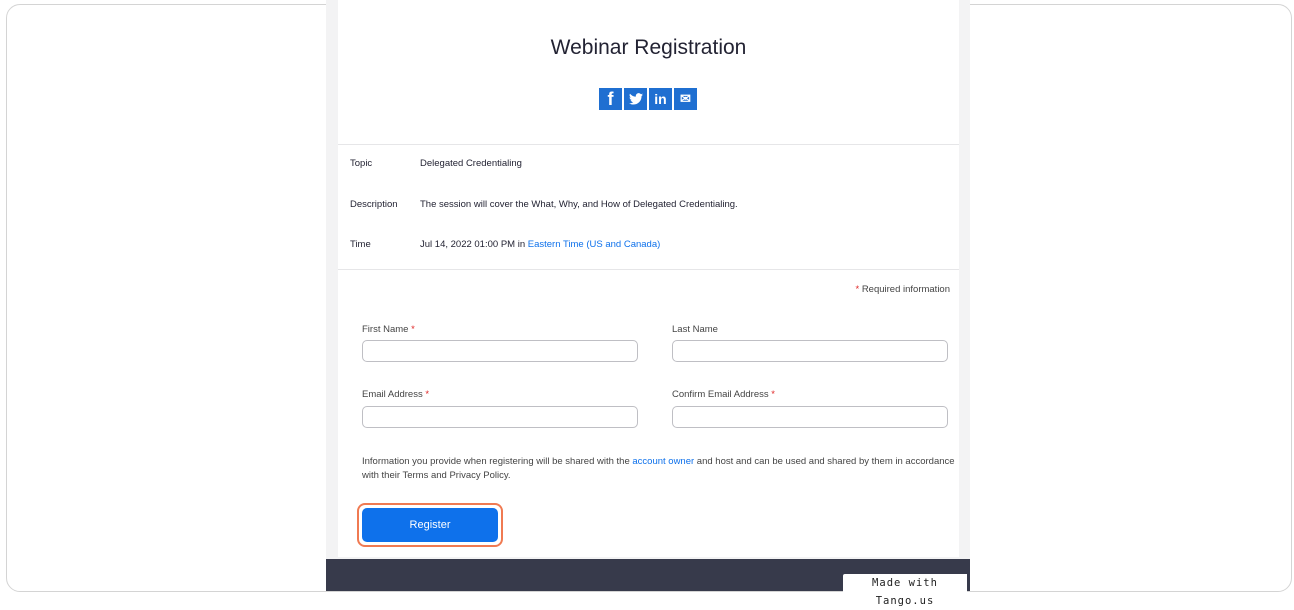 The width and height of the screenshot is (1294, 610). I want to click on topic-value: Delegated Credentialing, so click(471, 163).